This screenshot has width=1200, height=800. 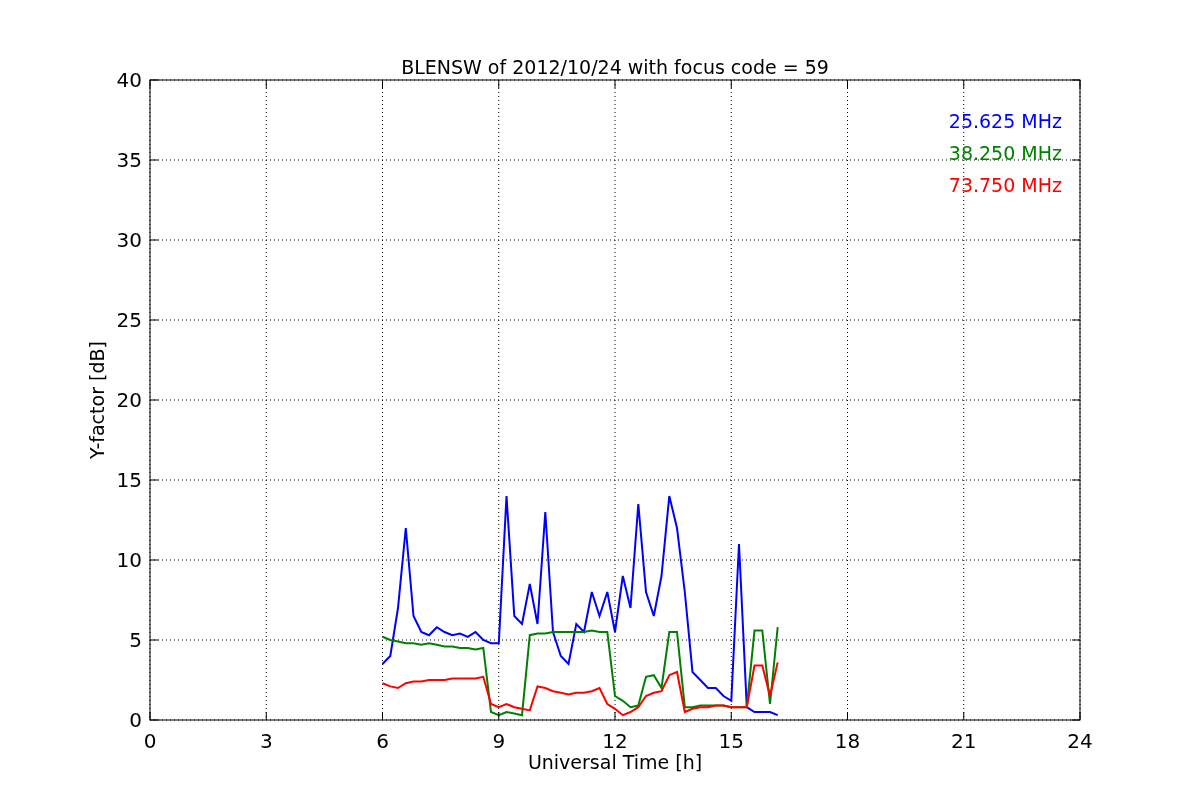 I want to click on x-tick-label: 15, so click(x=731, y=741).